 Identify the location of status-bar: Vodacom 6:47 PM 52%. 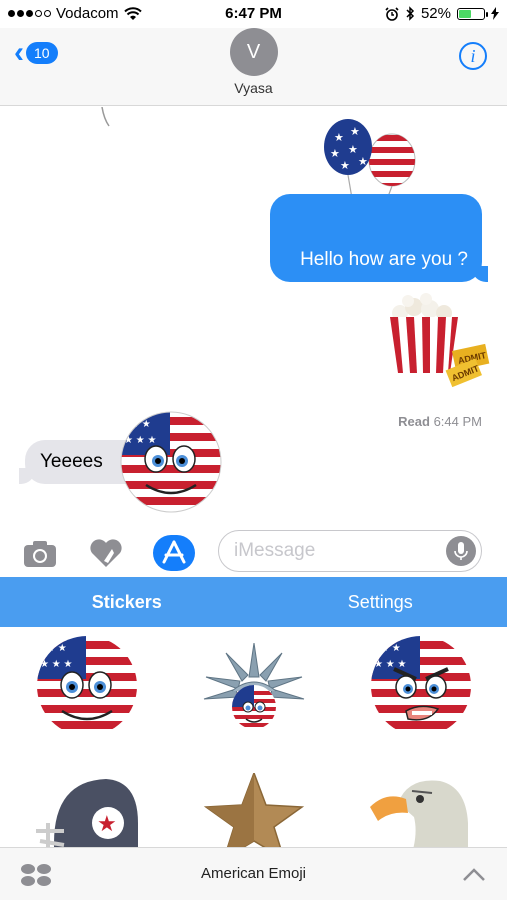
(253, 14).